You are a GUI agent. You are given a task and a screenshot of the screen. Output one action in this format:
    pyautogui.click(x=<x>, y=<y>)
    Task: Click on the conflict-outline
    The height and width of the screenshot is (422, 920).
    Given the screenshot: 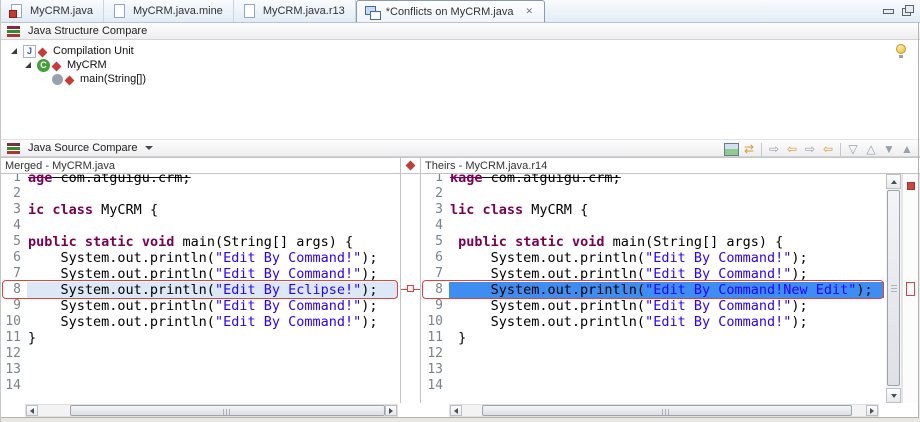 What is the action you would take?
    pyautogui.click(x=200, y=289)
    